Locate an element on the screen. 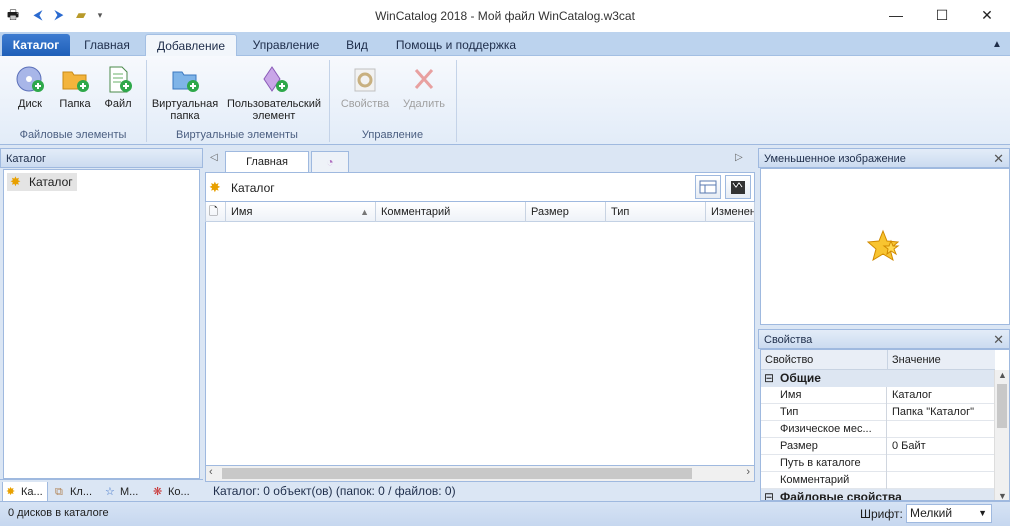 The height and width of the screenshot is (526, 1010). catalog-tree: ✸ Каталог is located at coordinates (101, 324).